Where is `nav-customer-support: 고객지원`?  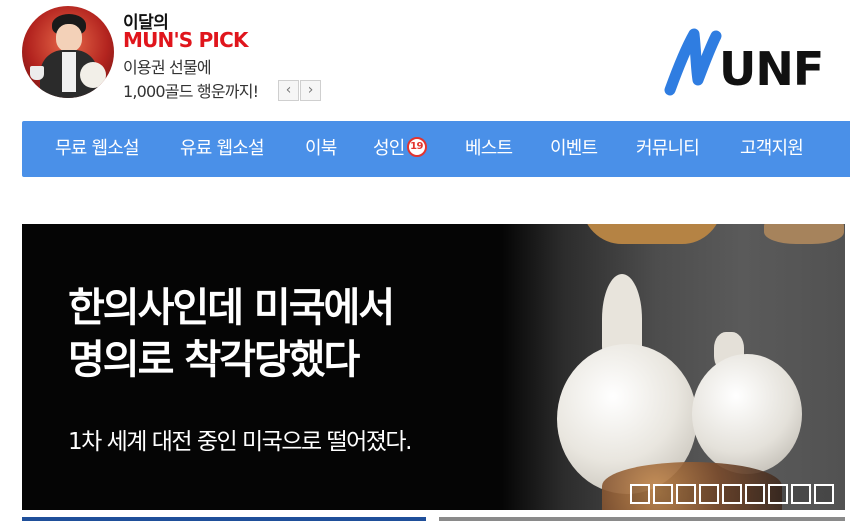
nav-customer-support: 고객지원 is located at coordinates (772, 149).